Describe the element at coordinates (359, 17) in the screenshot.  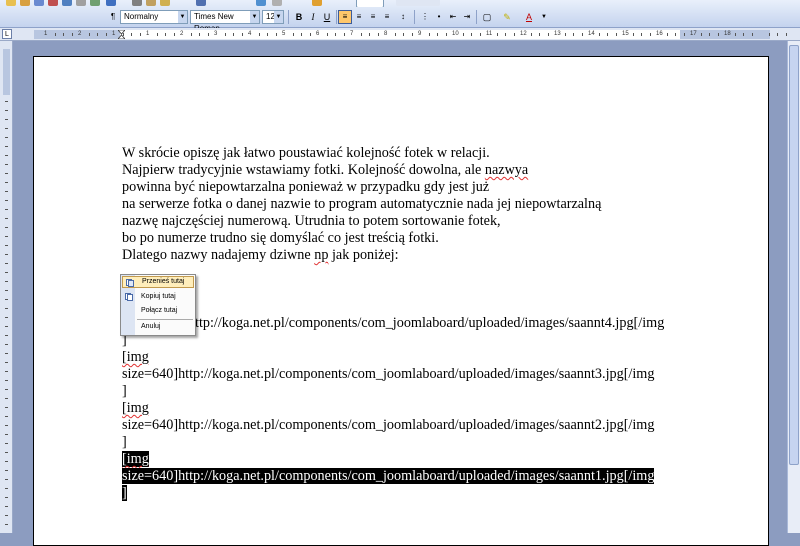
I see `align-center-button: ≡` at that location.